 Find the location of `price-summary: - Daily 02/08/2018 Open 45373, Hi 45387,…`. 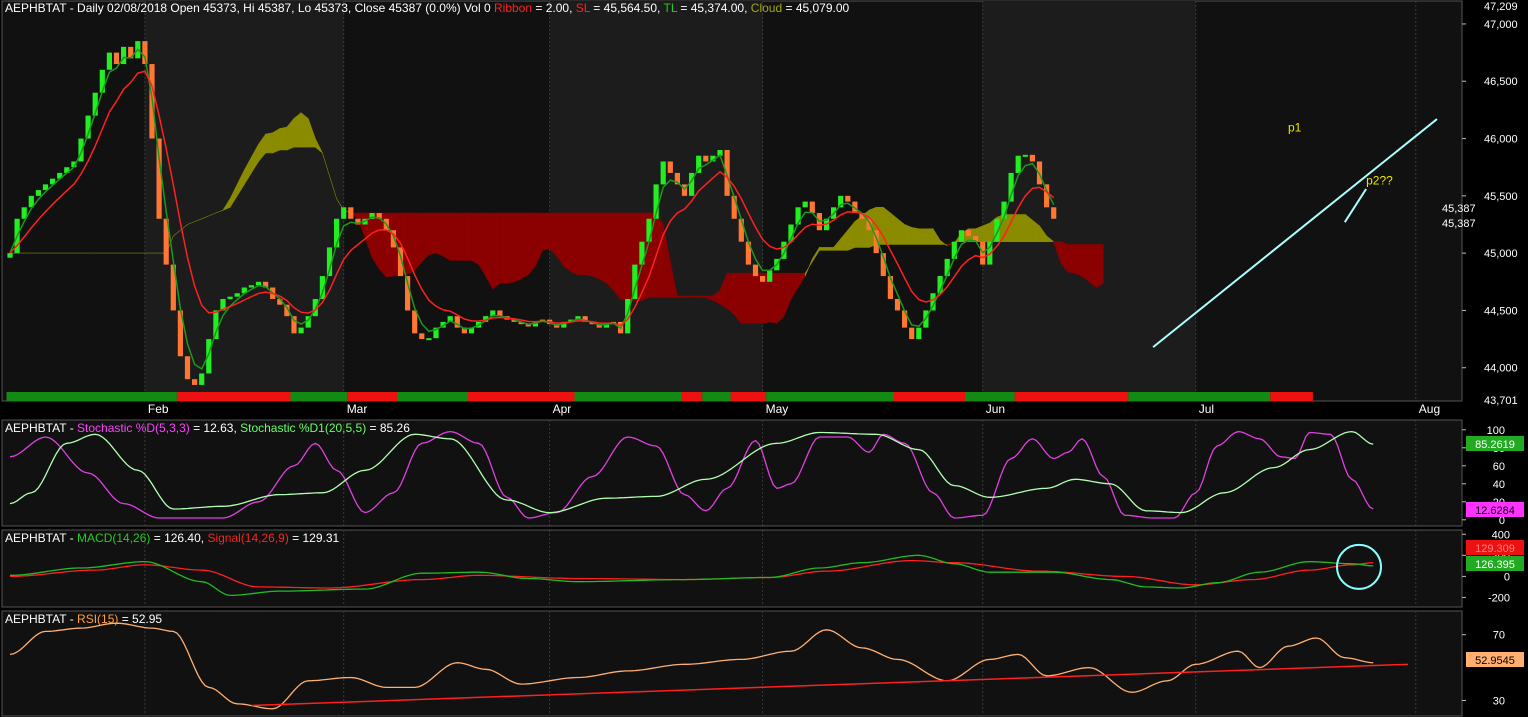

price-summary: - Daily 02/08/2018 Open 45373, Hi 45387,… is located at coordinates (280, 8).